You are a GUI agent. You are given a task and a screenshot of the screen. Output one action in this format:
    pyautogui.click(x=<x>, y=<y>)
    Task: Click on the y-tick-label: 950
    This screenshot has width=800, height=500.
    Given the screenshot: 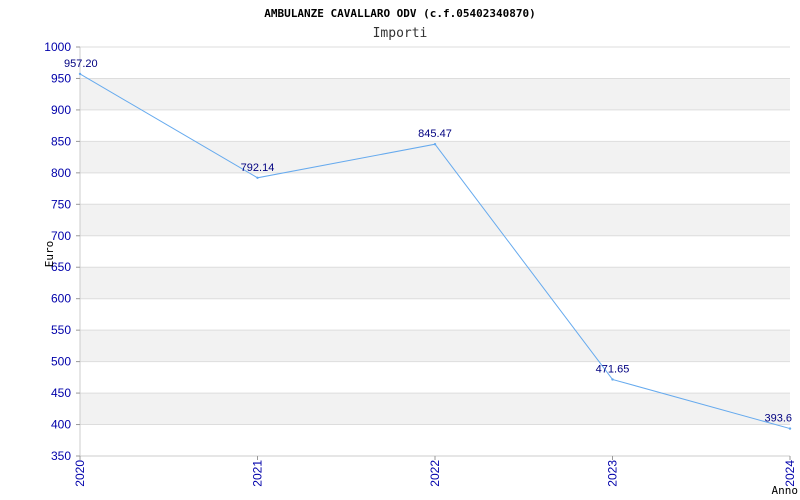 What is the action you would take?
    pyautogui.click(x=61, y=78)
    